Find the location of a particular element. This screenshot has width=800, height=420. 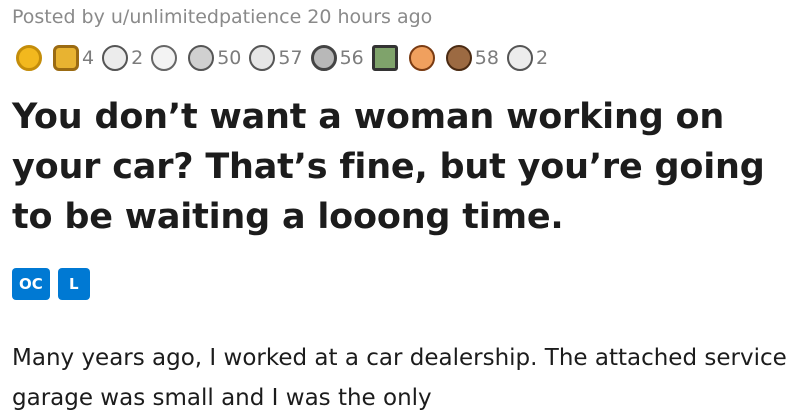

awards-row: 4 2 50 57 56 58 2 is located at coordinates (286, 58).